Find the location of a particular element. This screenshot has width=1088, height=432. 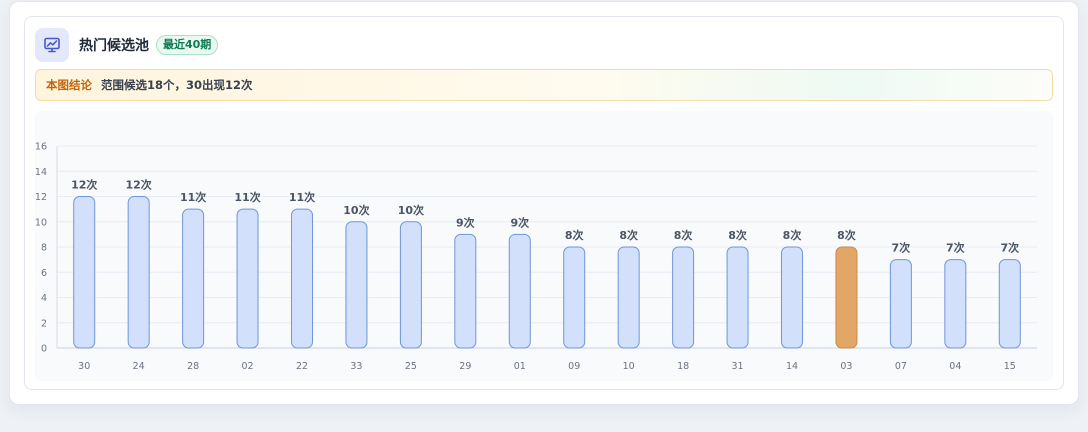

x-tick-label: 25 is located at coordinates (411, 366).